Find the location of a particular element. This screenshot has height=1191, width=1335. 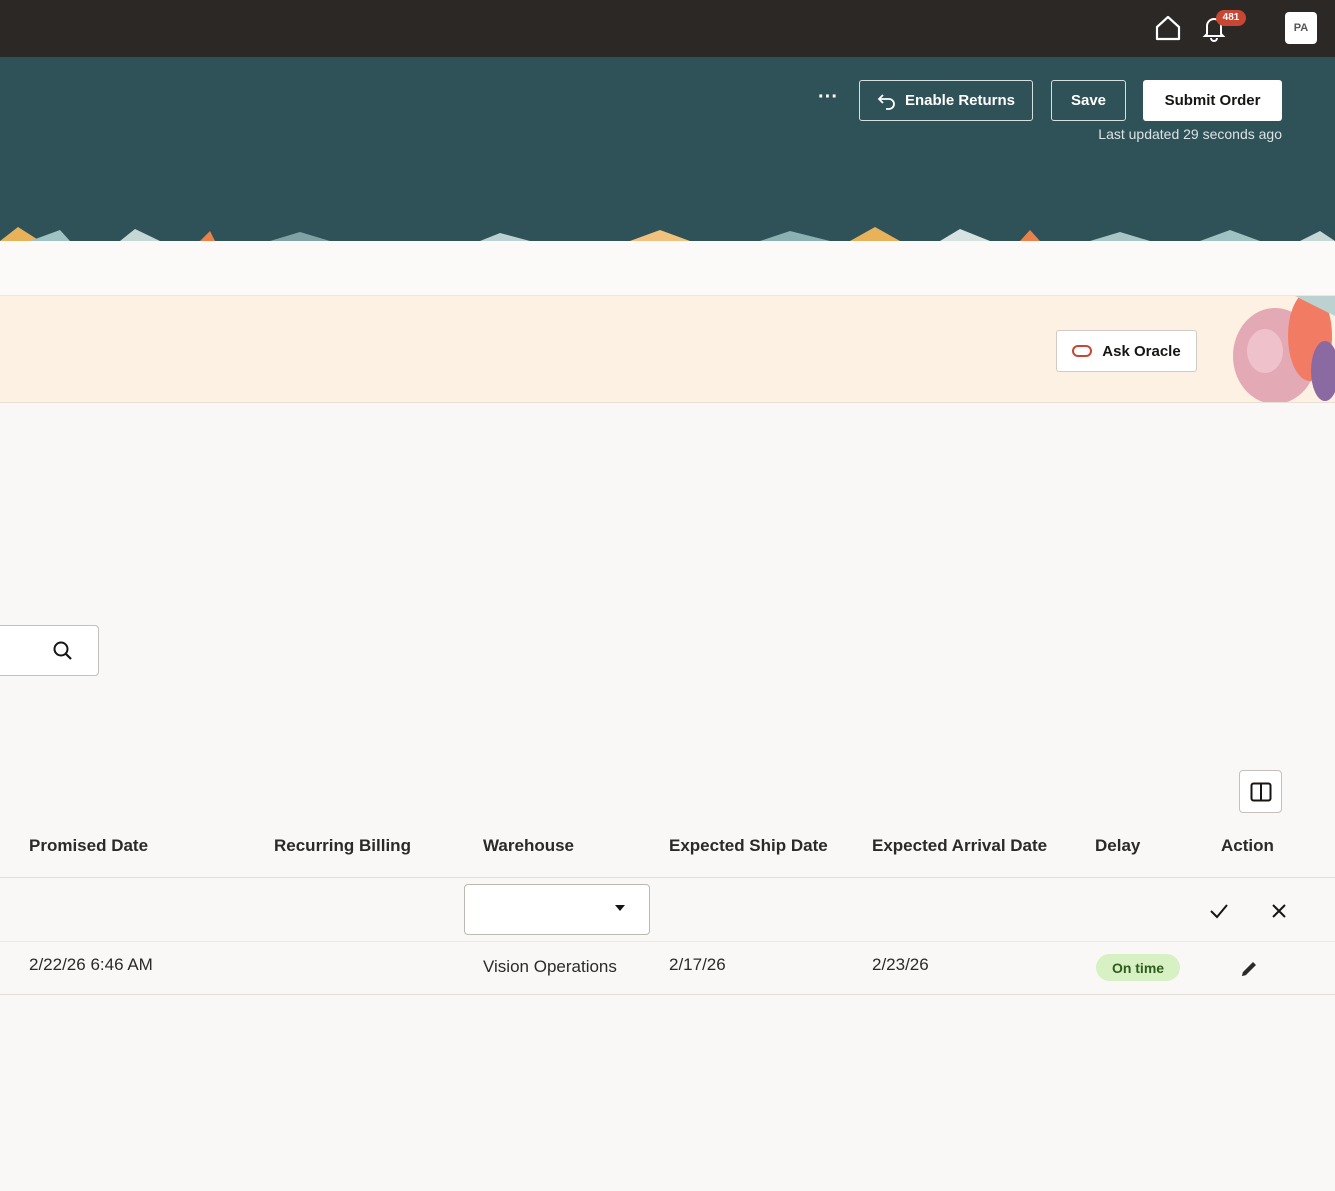

ellipsis-icon: ··· is located at coordinates (828, 97).